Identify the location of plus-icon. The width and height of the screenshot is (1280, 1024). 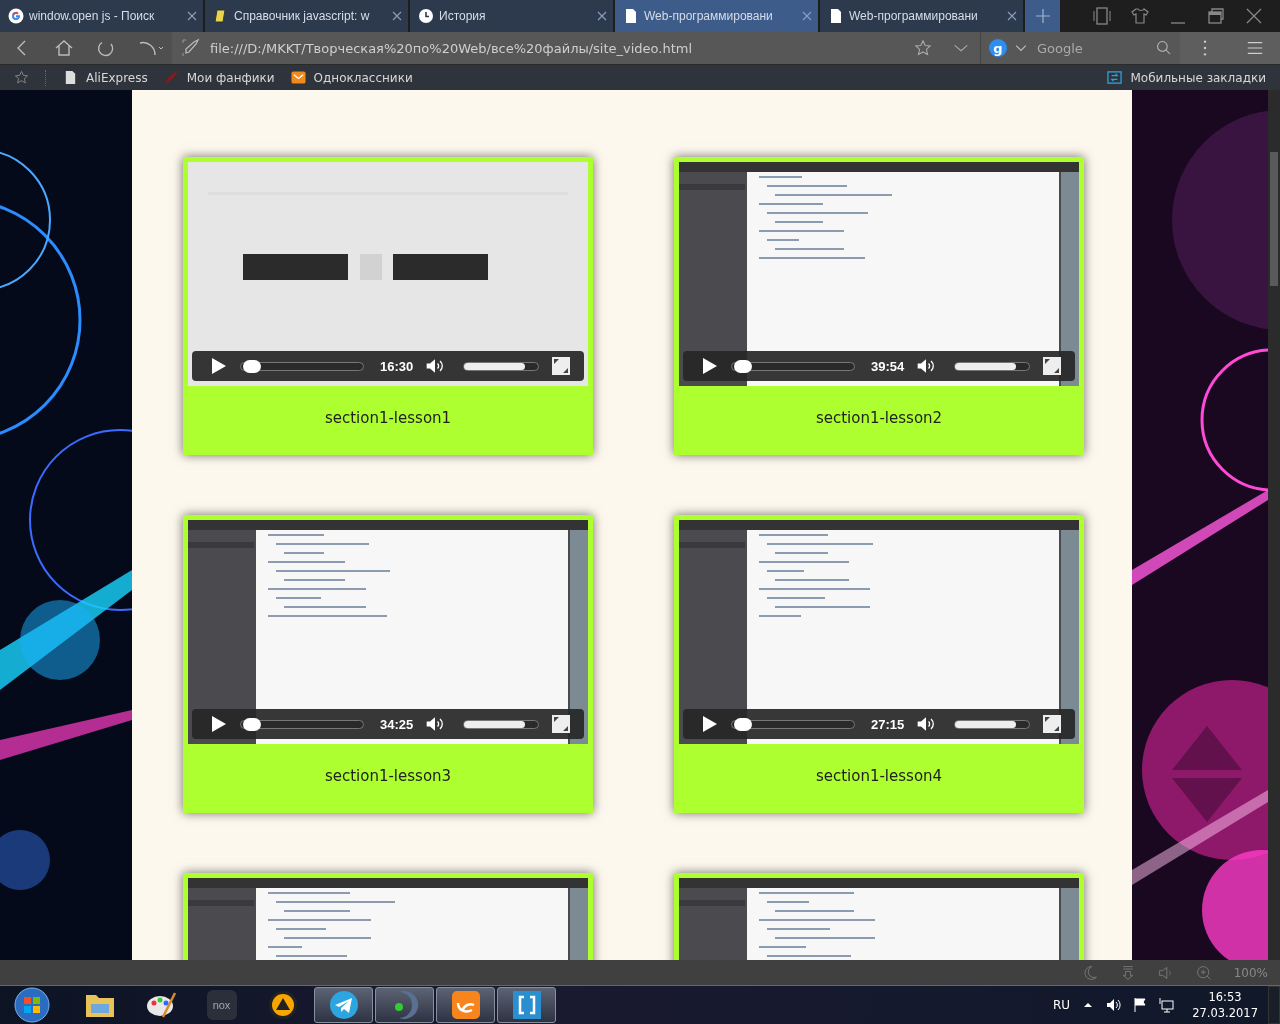
(1042, 16).